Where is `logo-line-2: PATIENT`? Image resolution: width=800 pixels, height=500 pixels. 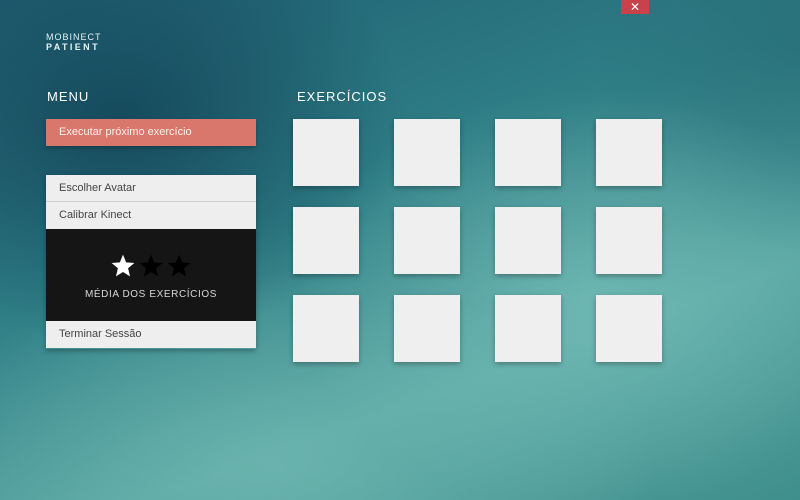 logo-line-2: PATIENT is located at coordinates (73, 47).